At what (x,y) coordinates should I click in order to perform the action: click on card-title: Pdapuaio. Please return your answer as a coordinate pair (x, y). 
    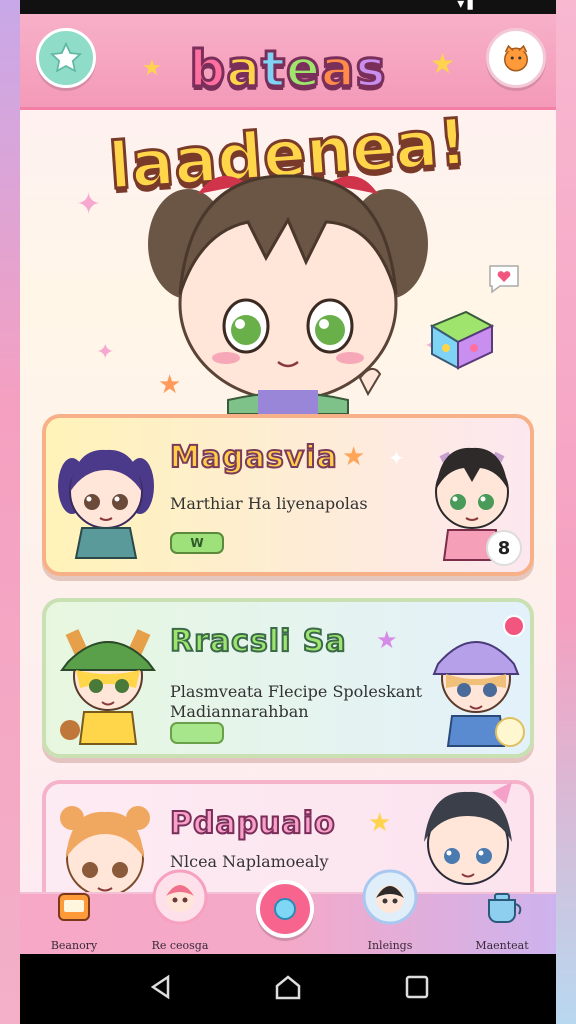
    Looking at the image, I should click on (252, 823).